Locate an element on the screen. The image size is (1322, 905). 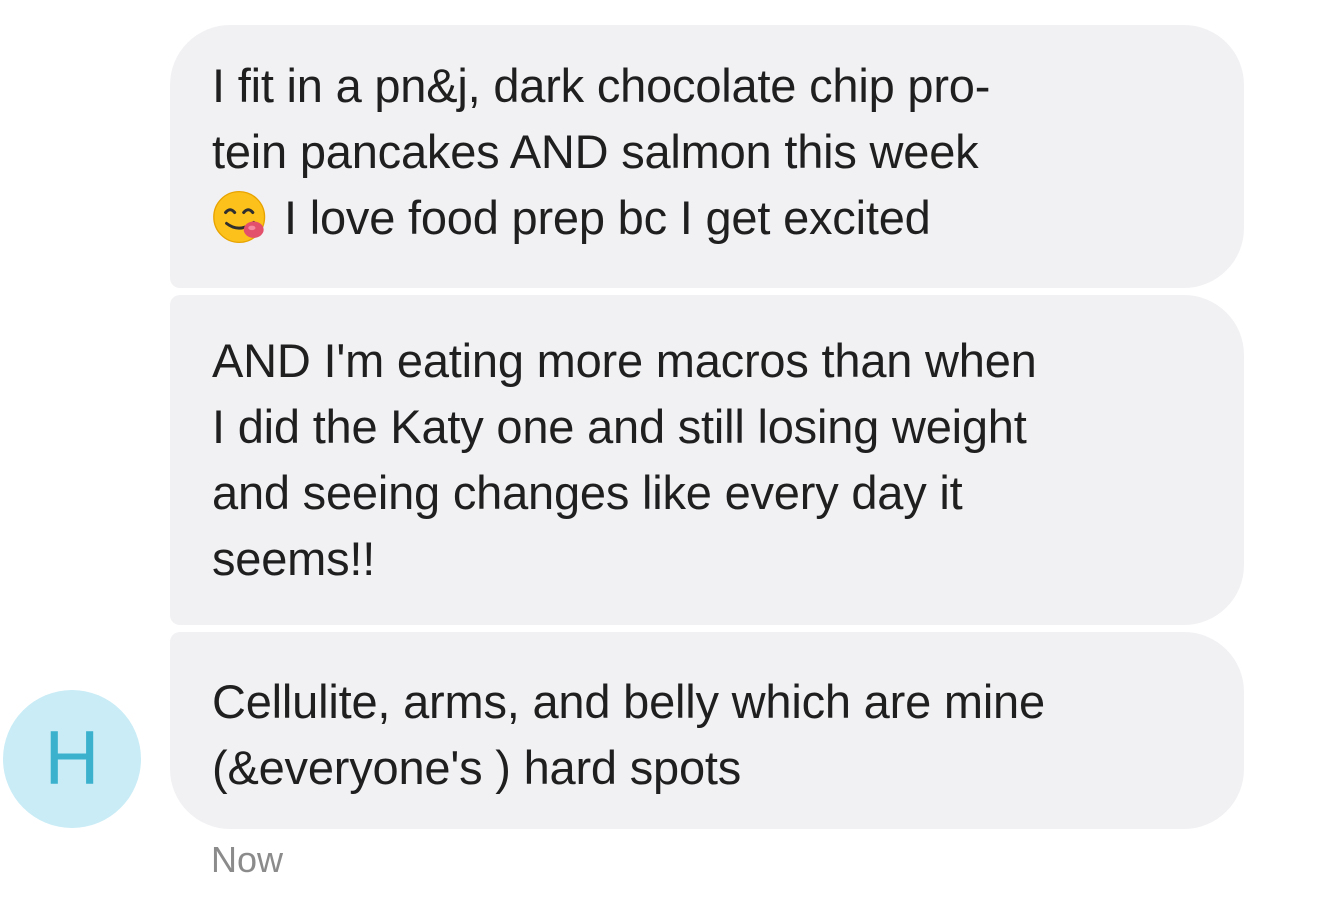
message-line-with-emoji: I love food prep bc I get excited is located at coordinates (713, 218).